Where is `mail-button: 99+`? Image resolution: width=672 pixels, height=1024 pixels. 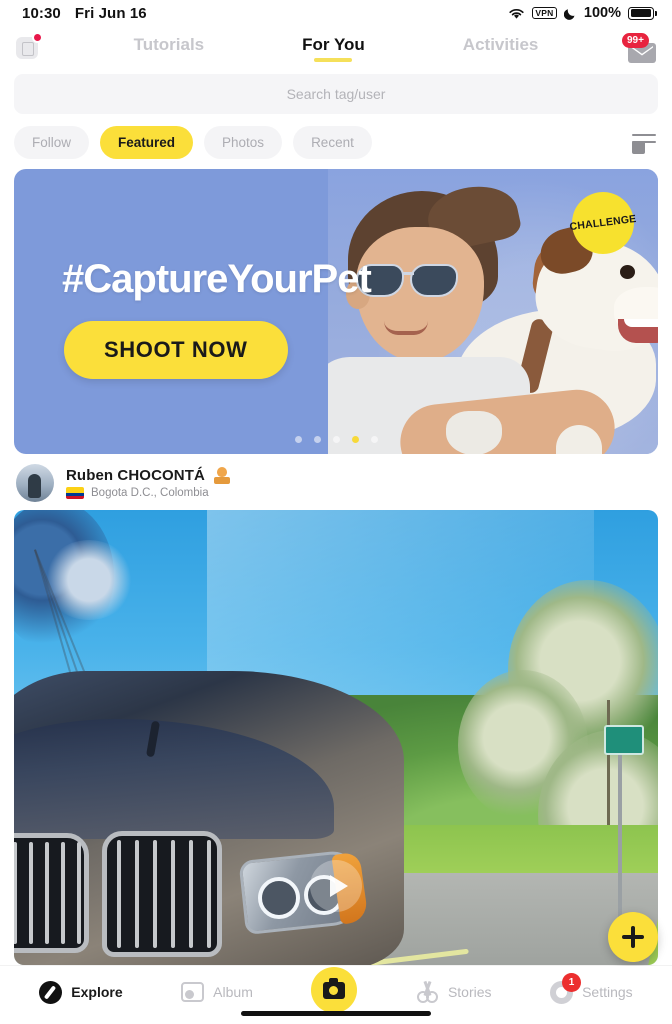
mail-button: 99+ is located at coordinates (639, 48).